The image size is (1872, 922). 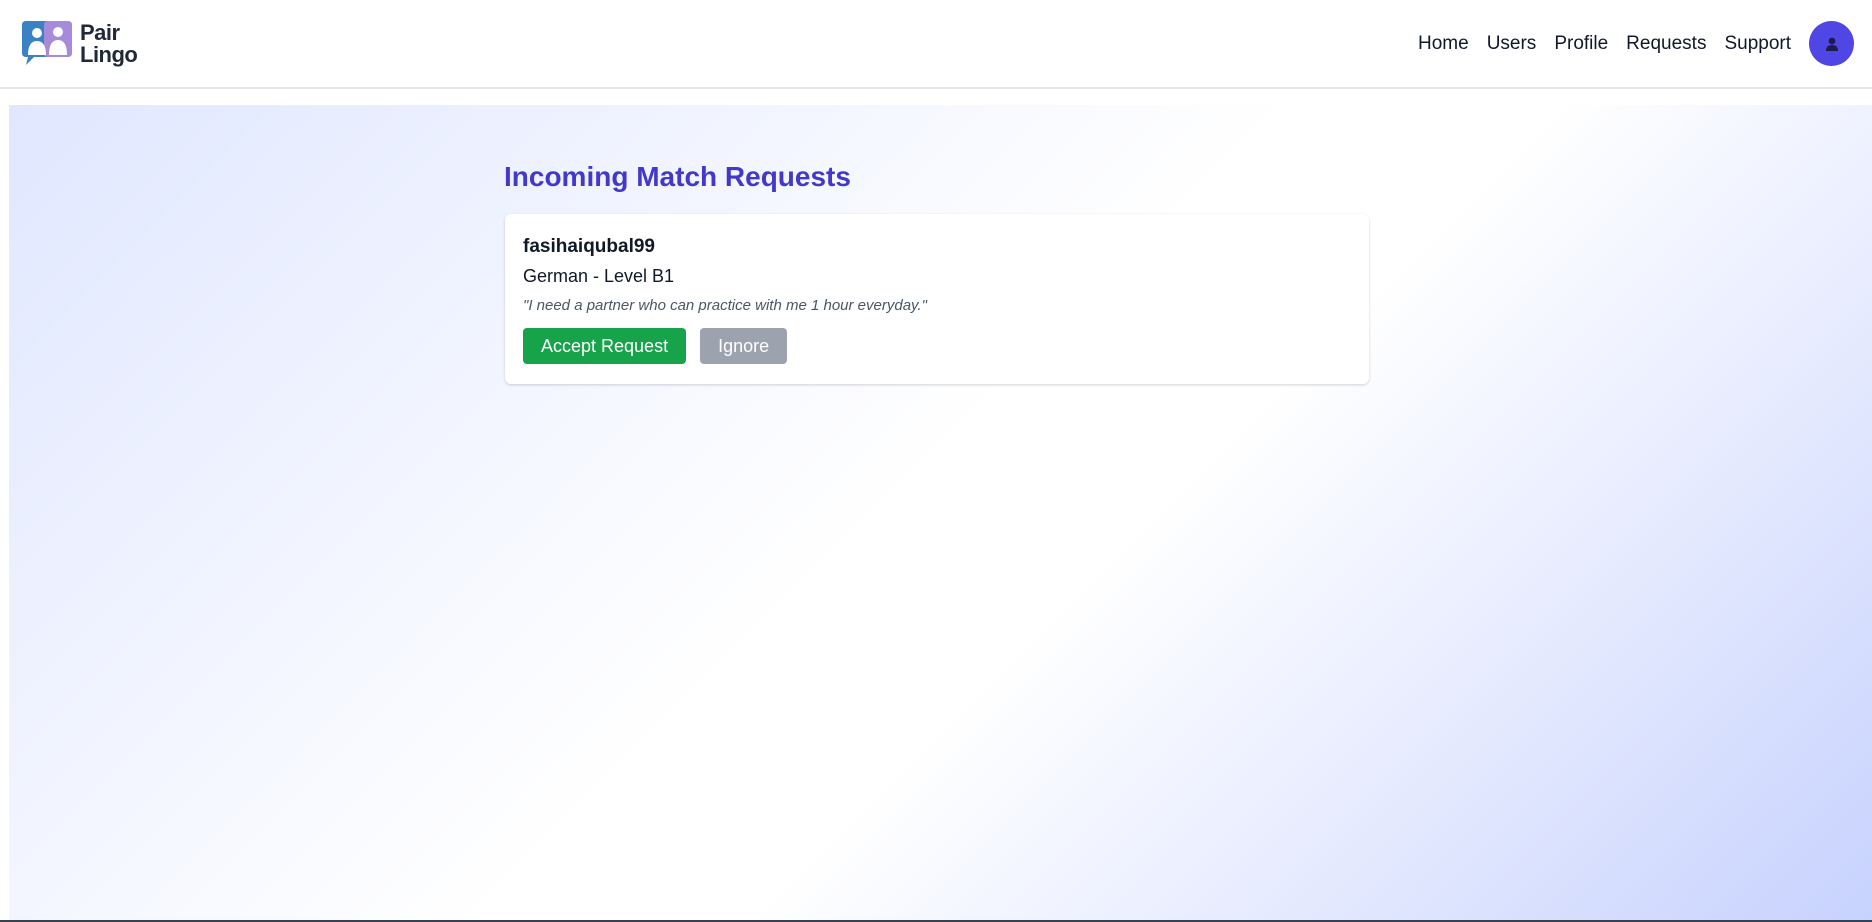 What do you see at coordinates (1443, 44) in the screenshot?
I see `nav-link-home: Home` at bounding box center [1443, 44].